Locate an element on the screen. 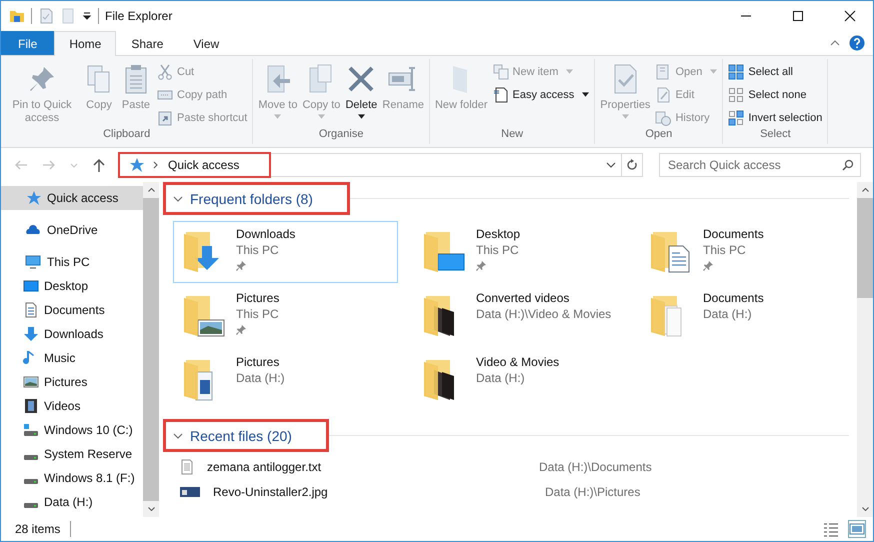  select-all-icon is located at coordinates (736, 72).